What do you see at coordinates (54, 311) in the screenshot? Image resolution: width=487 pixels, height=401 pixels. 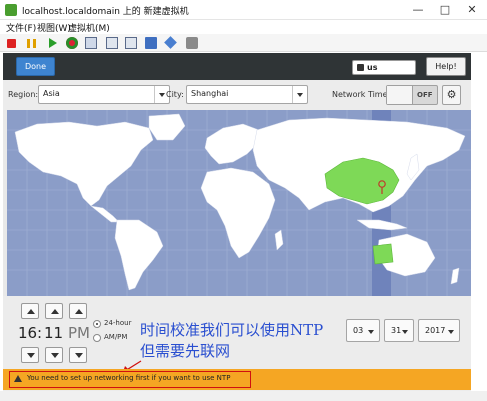 I see `minute-up-button` at bounding box center [54, 311].